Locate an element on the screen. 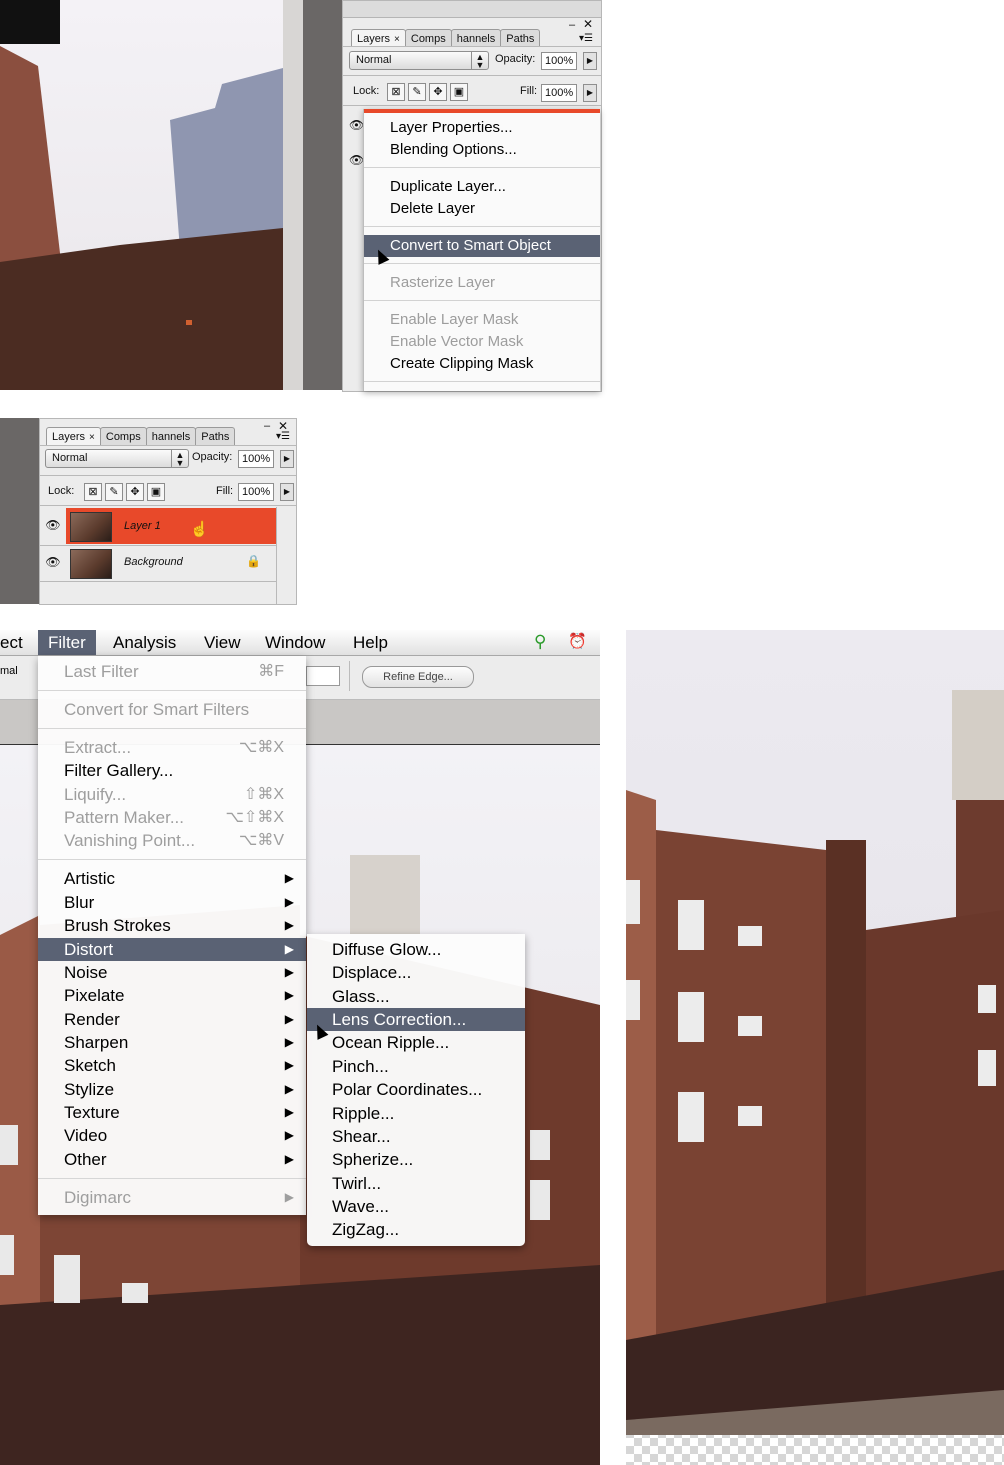  scrollbar-track is located at coordinates (276, 555).